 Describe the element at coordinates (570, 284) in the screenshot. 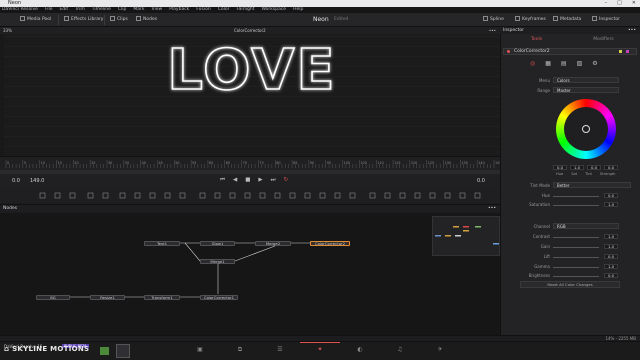

I see `reset-color-button: Reset All Color Changes` at that location.